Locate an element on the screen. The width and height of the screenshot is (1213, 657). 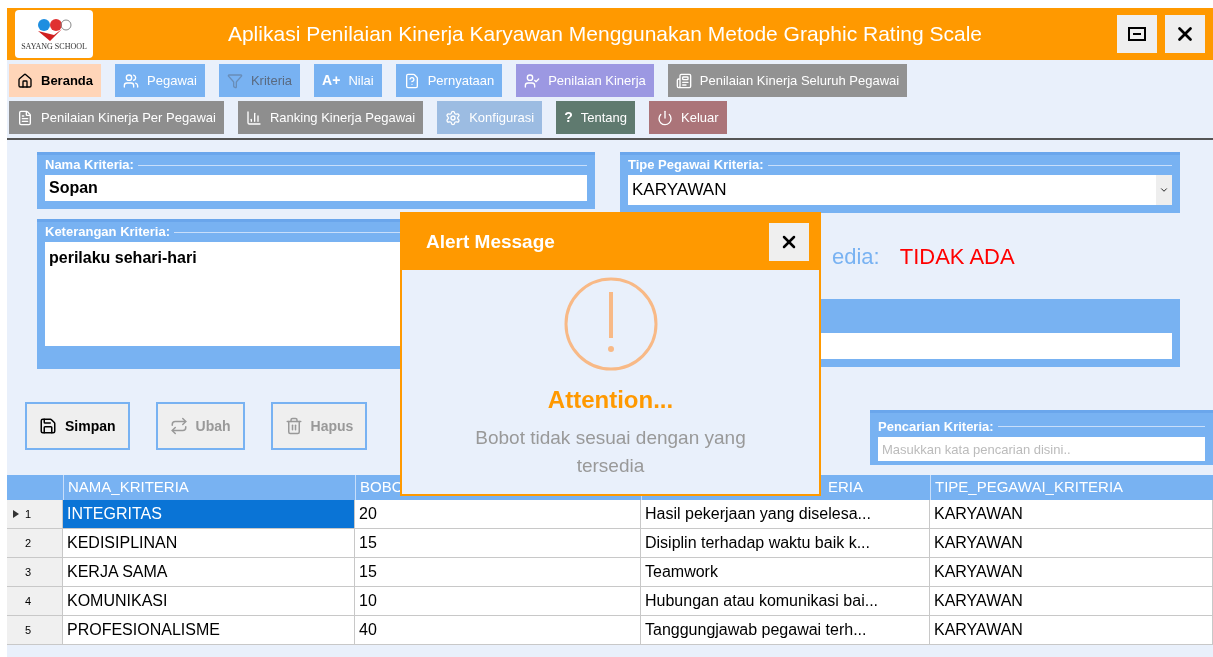
menu-button: Penilaian Kinerja Per Pegawai is located at coordinates (116, 117).